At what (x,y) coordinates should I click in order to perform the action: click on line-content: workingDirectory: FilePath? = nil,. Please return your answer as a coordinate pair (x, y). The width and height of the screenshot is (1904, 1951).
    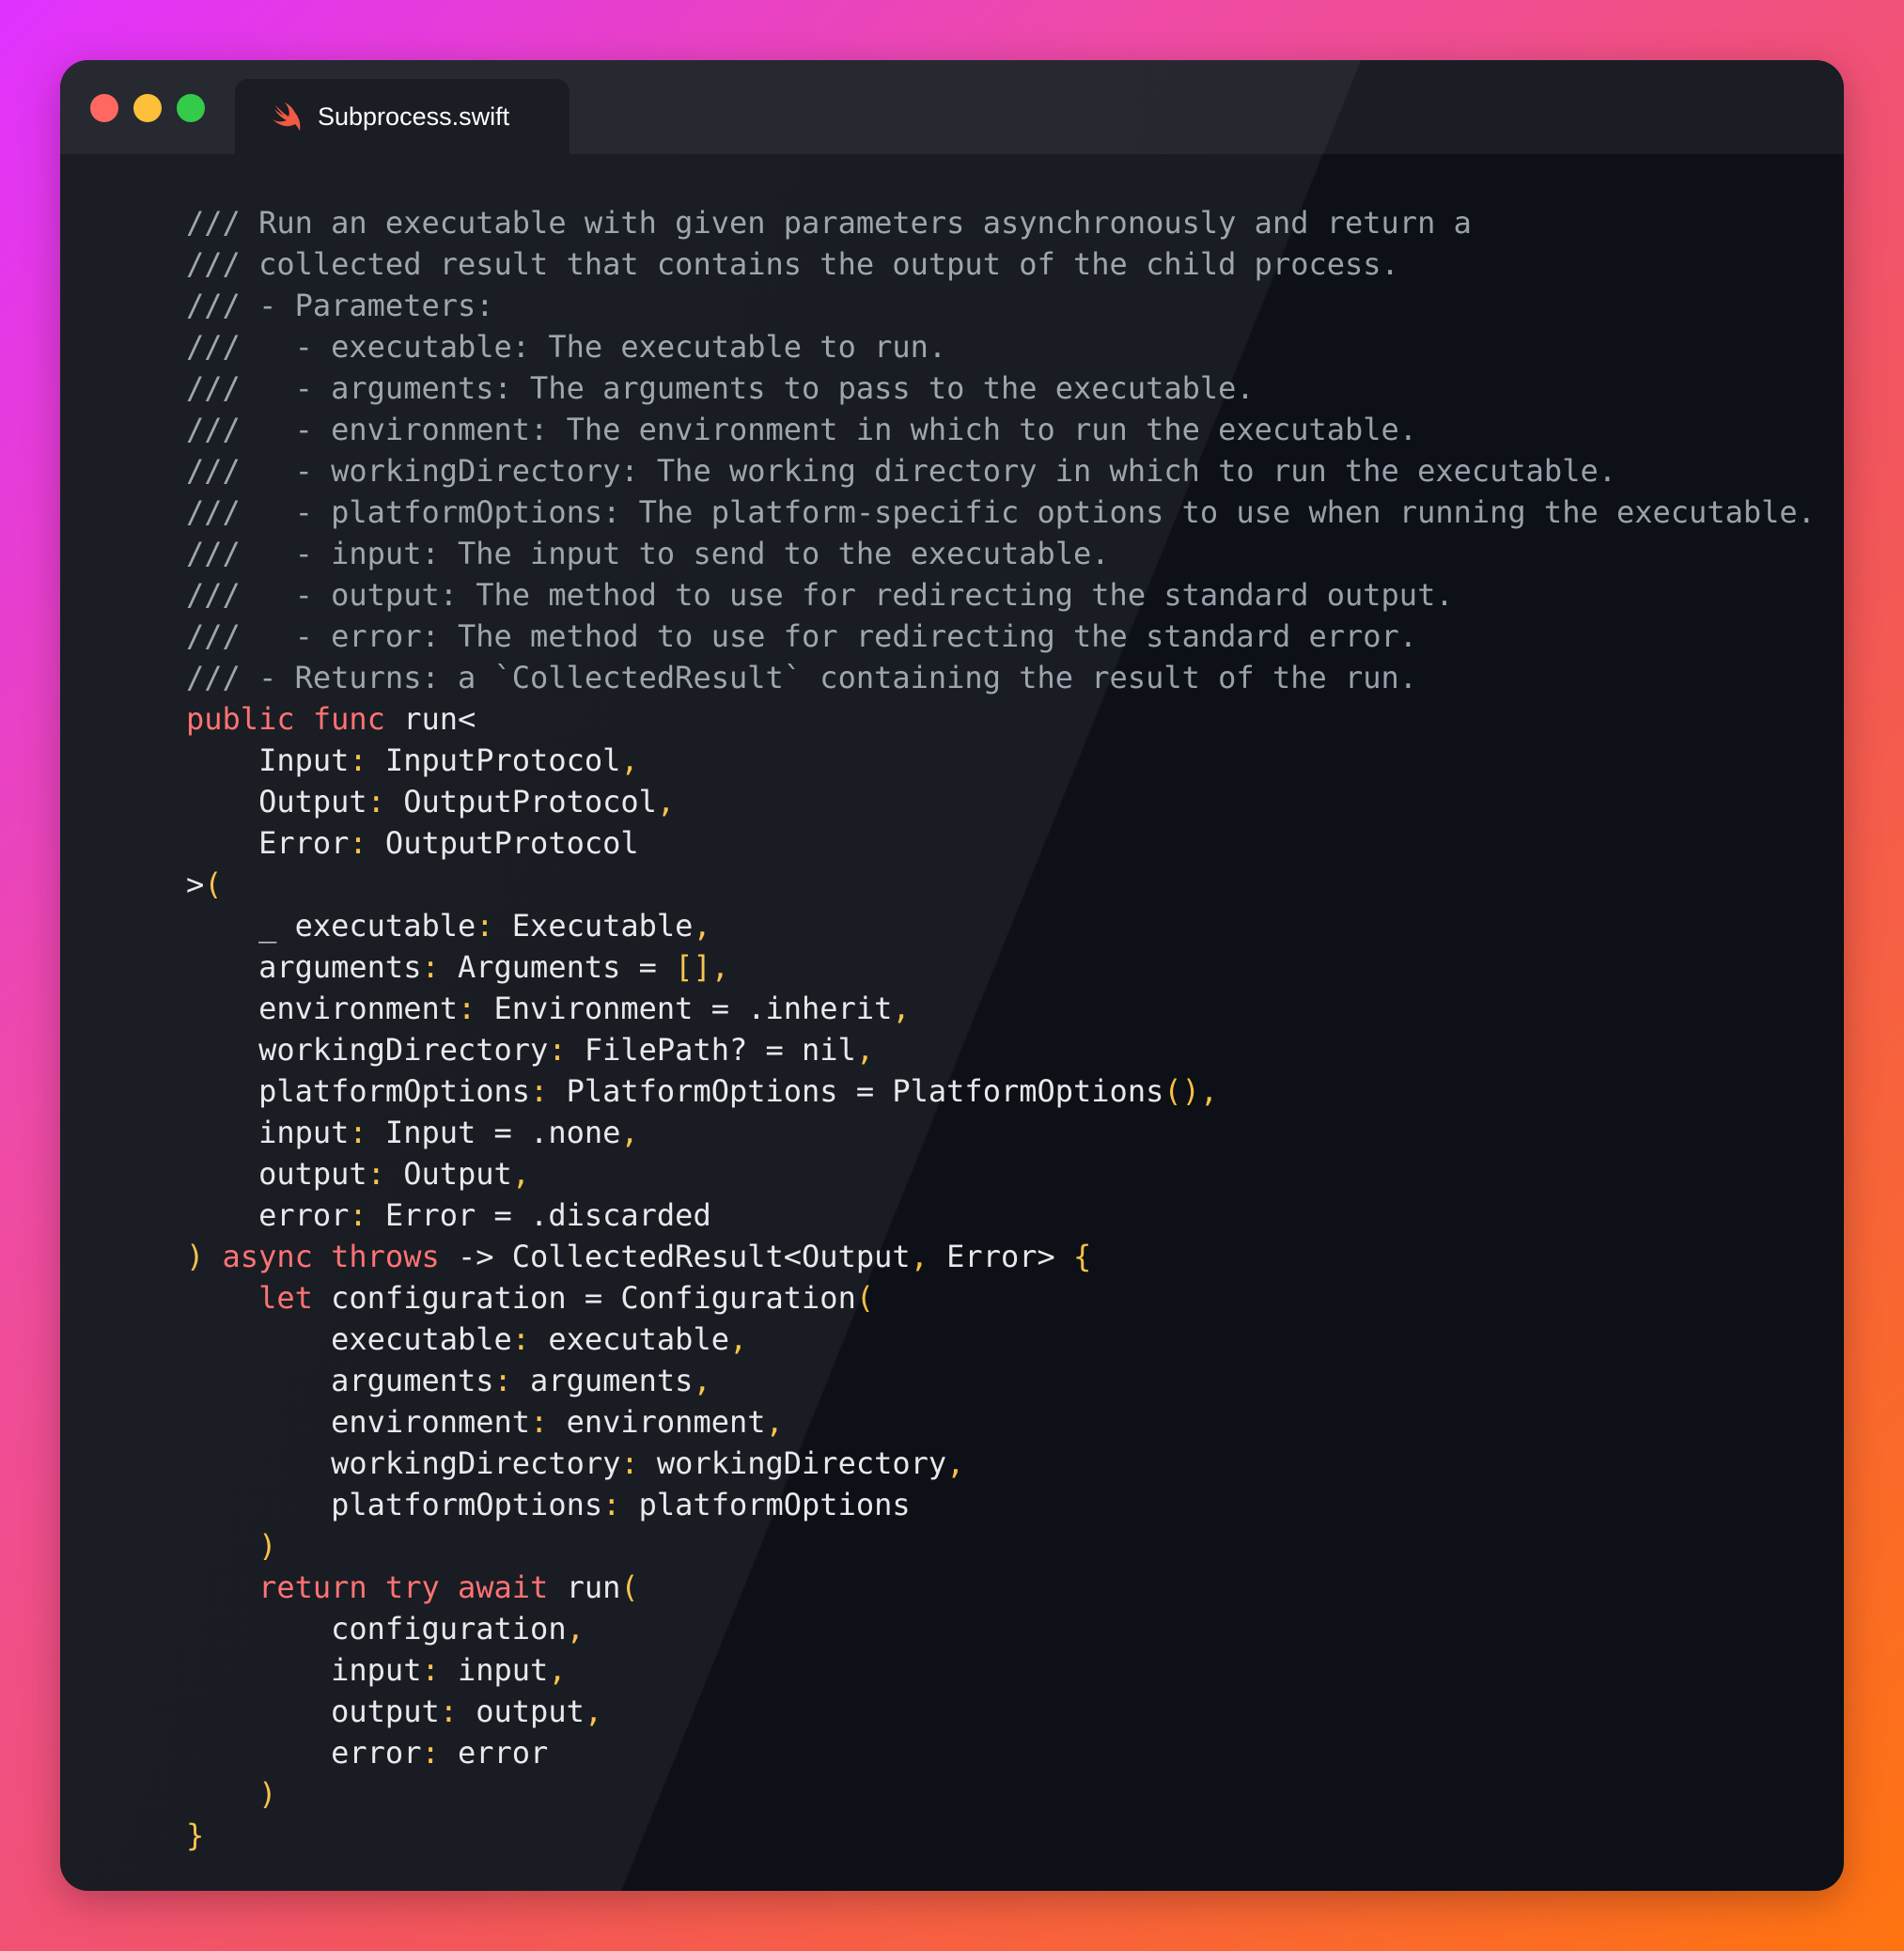
    Looking at the image, I should click on (530, 1049).